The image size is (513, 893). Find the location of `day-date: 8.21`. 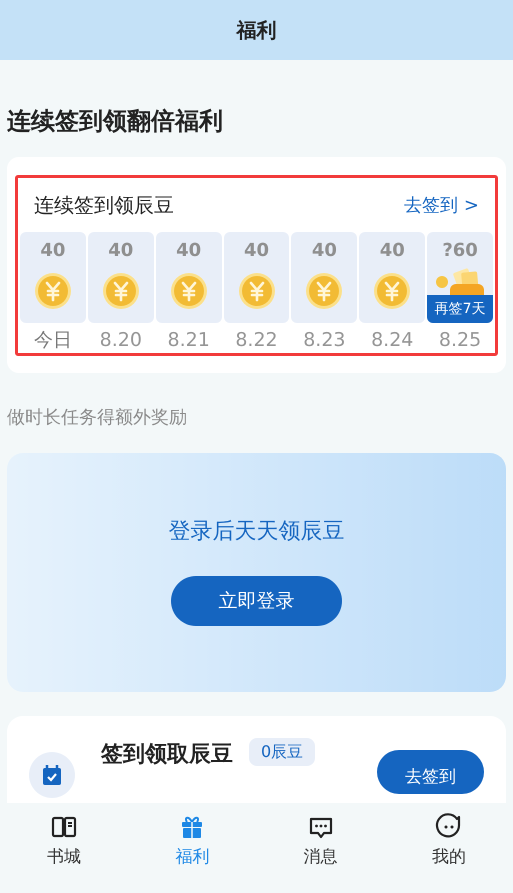

day-date: 8.21 is located at coordinates (188, 340).